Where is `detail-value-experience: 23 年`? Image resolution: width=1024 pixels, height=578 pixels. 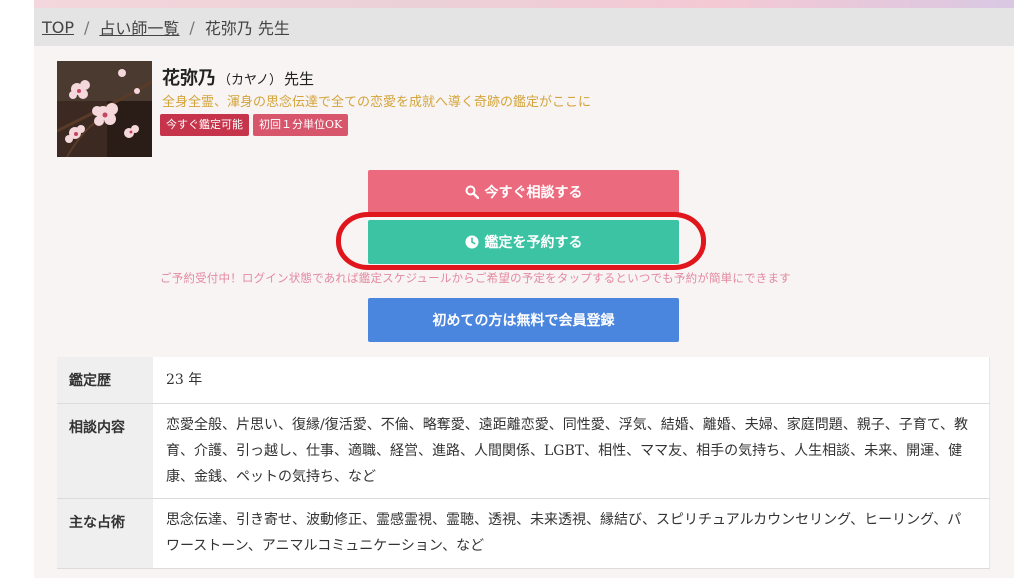 detail-value-experience: 23 年 is located at coordinates (571, 380).